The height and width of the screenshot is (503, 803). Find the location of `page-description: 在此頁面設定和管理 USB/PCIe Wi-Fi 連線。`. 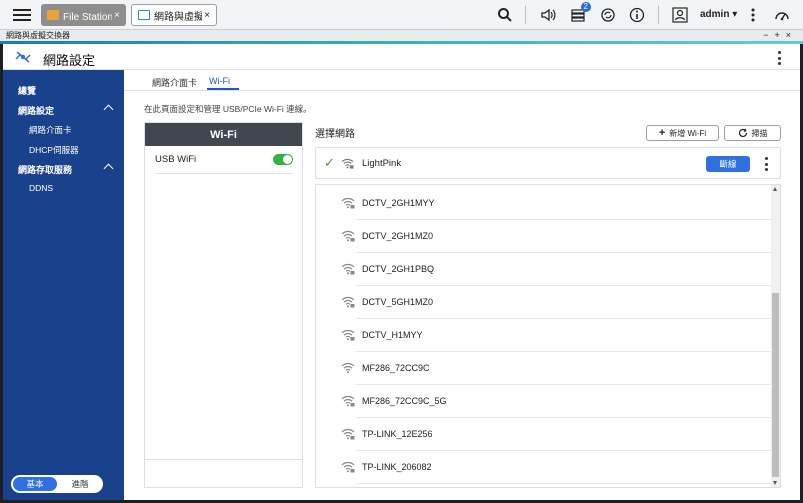

page-description: 在此頁面設定和管理 USB/PCIe Wi-Fi 連線。 is located at coordinates (228, 109).